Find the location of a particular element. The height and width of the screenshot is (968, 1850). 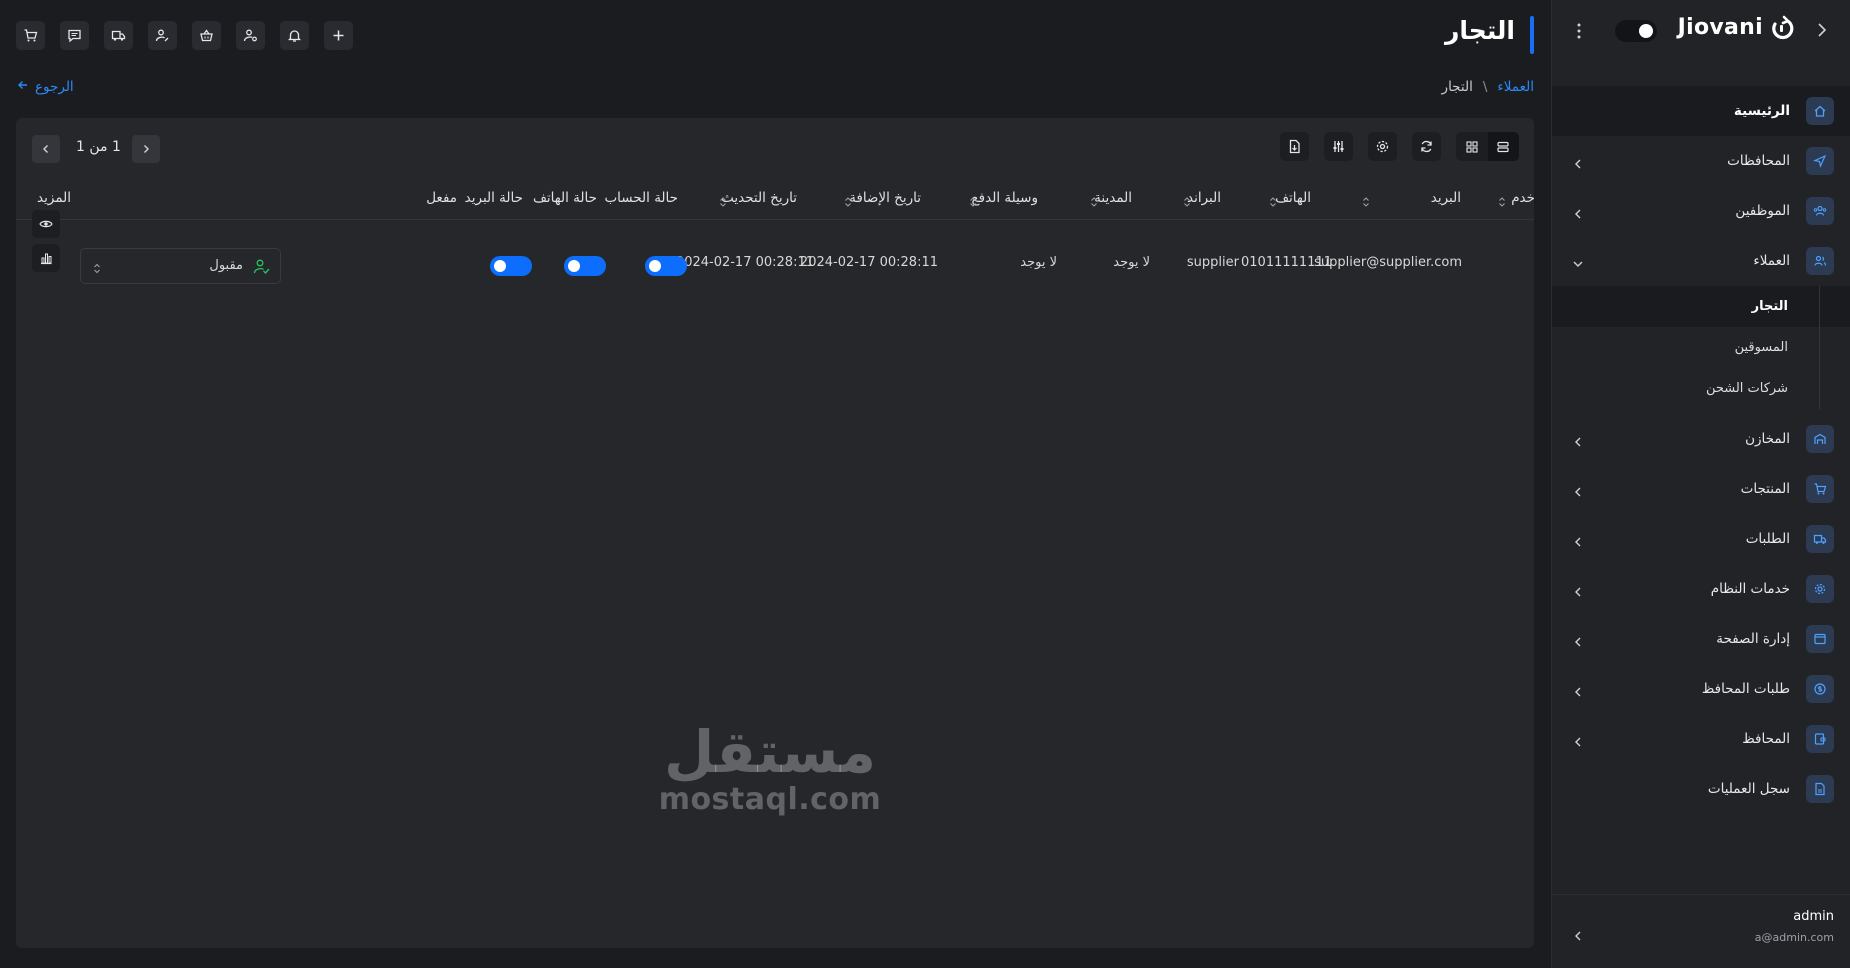

column-header-service: خدم is located at coordinates (1522, 198).